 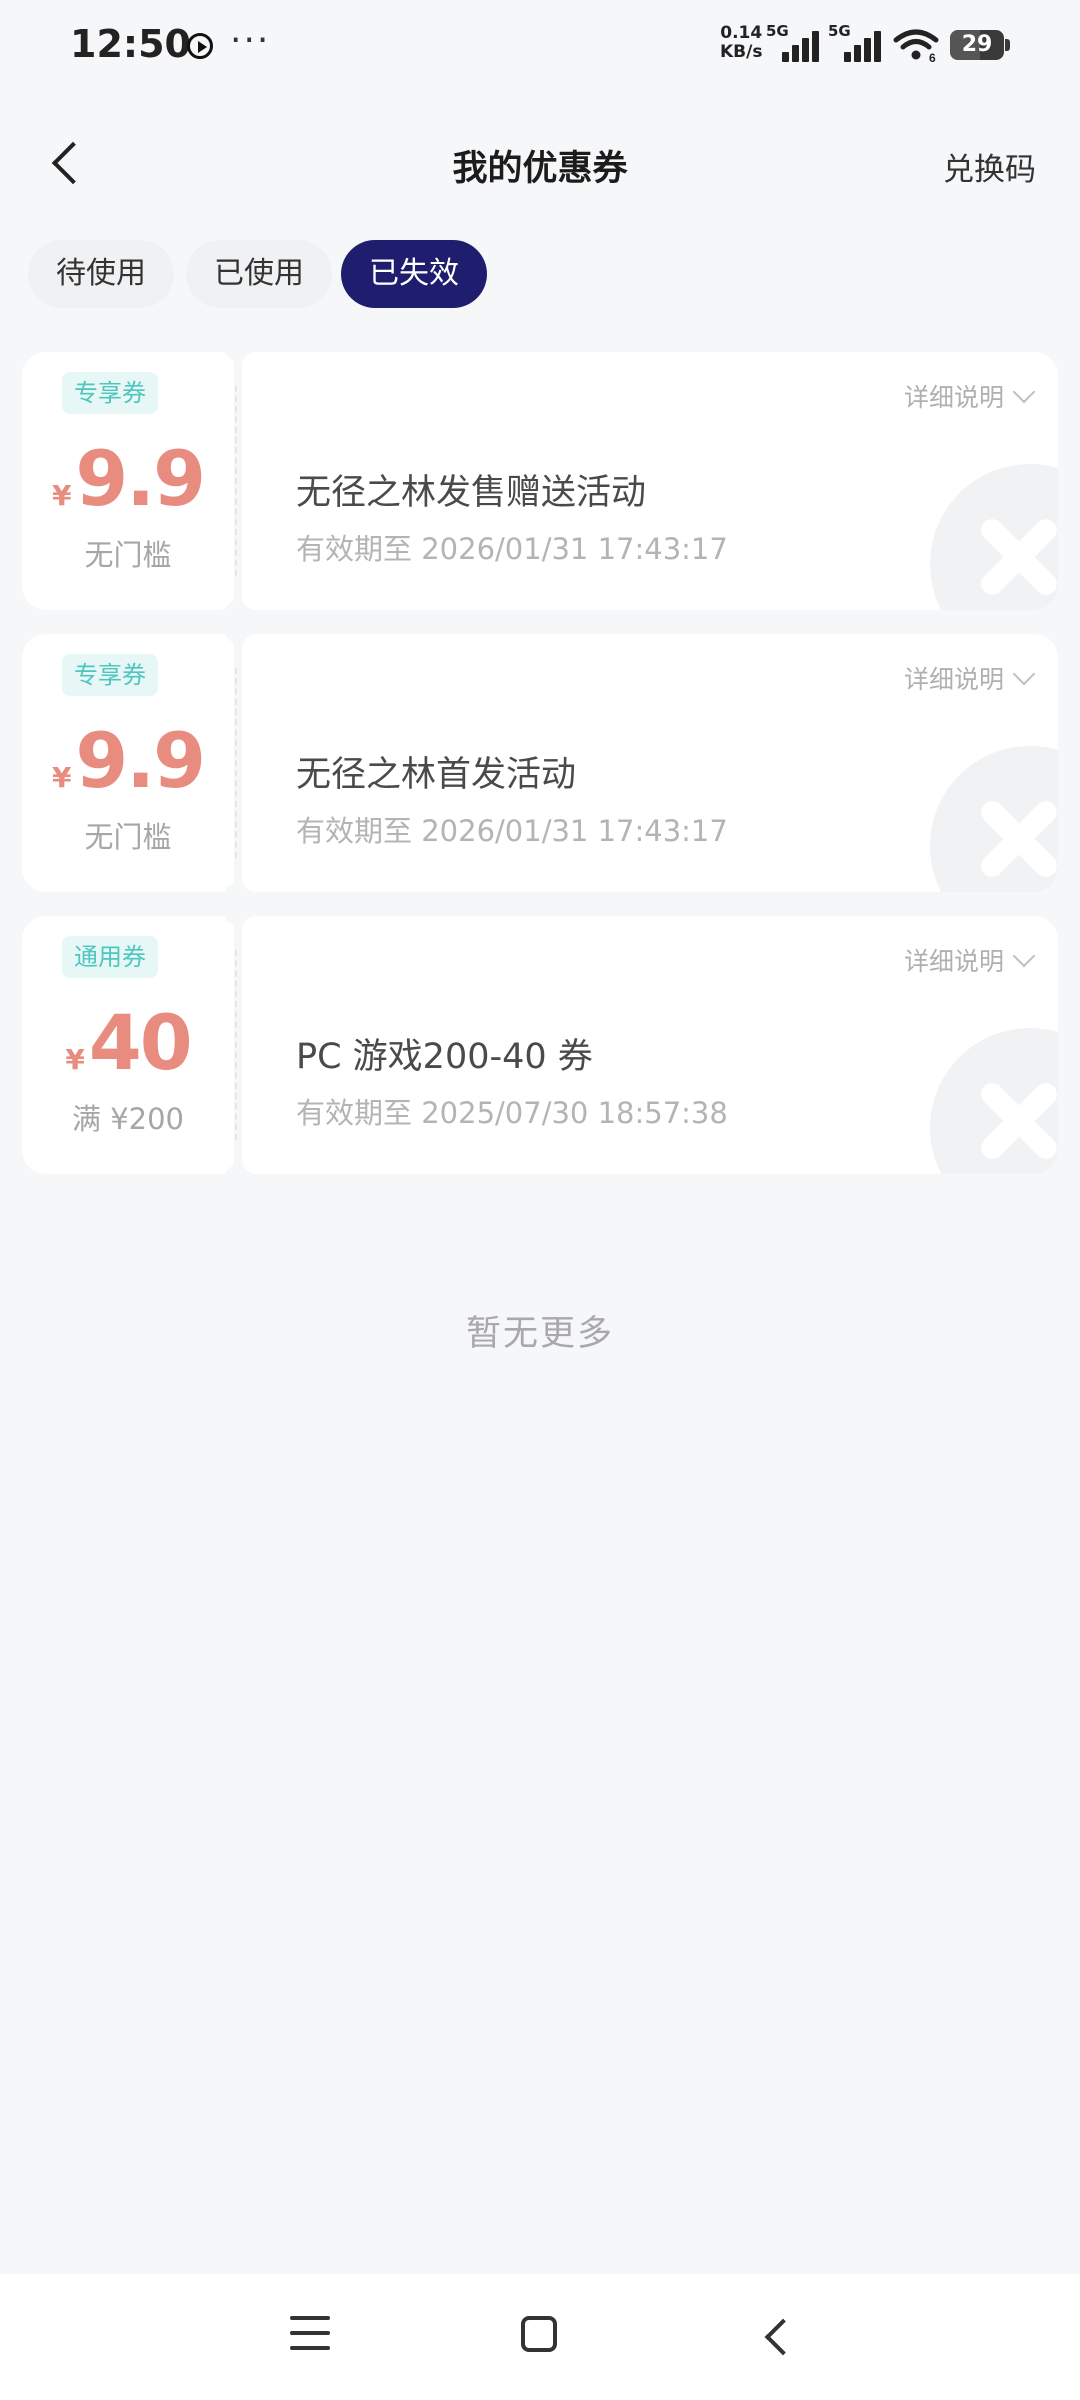 I want to click on tab-expired: 已失效, so click(x=414, y=274).